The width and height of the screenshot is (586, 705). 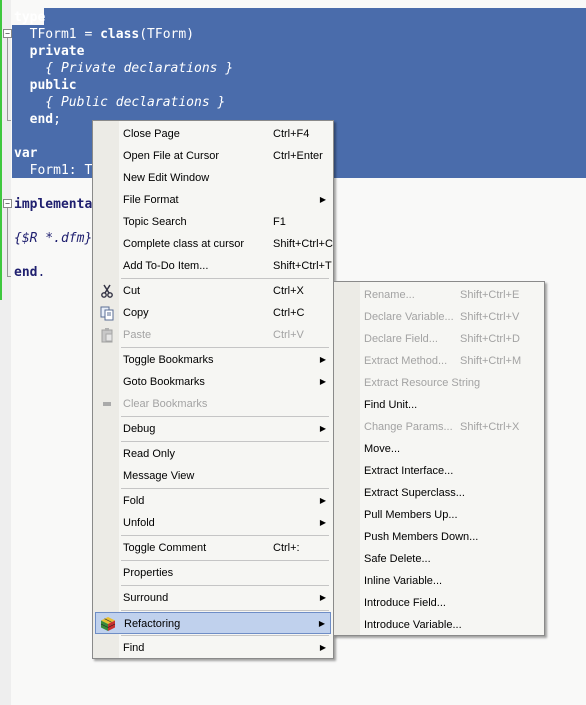 I want to click on menu-item-file-format: File Format ▶, so click(x=213, y=200).